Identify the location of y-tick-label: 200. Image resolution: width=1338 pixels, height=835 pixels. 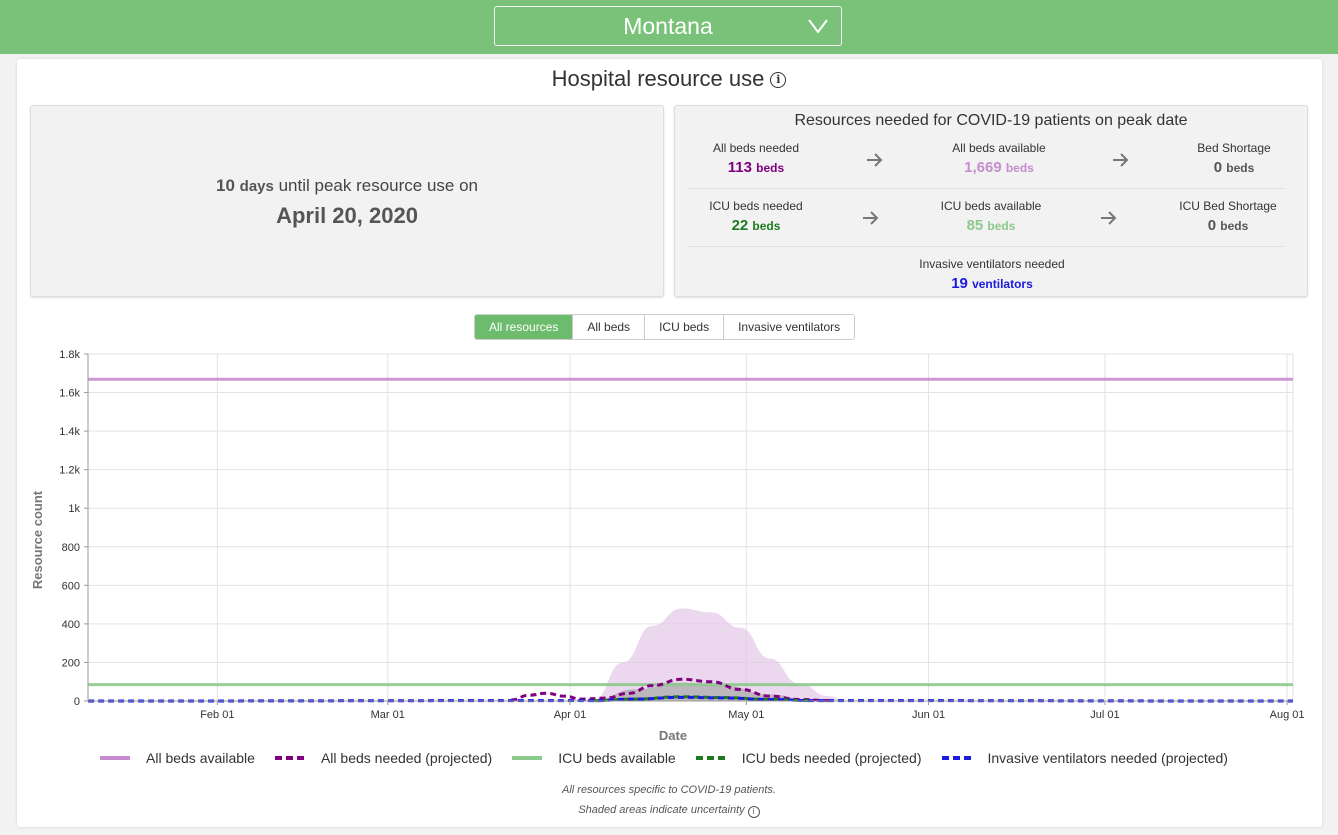
(71, 663).